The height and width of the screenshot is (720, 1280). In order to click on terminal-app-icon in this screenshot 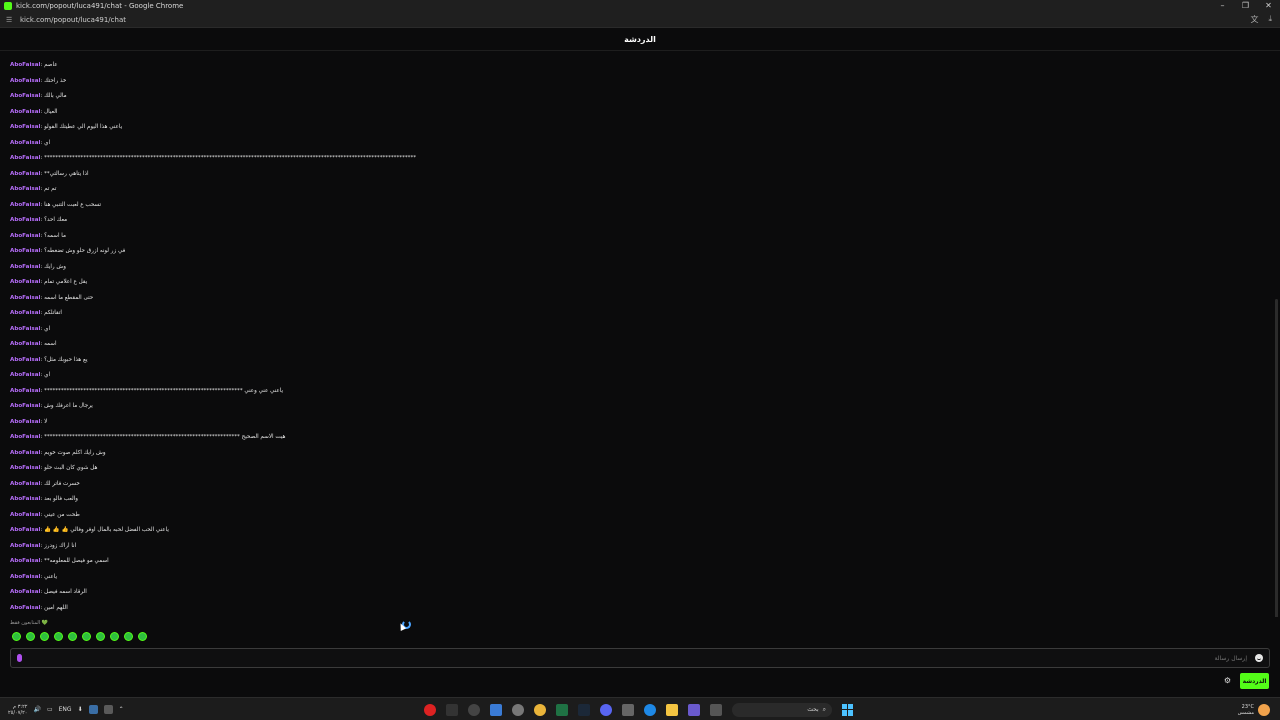, I will do `click(452, 709)`.